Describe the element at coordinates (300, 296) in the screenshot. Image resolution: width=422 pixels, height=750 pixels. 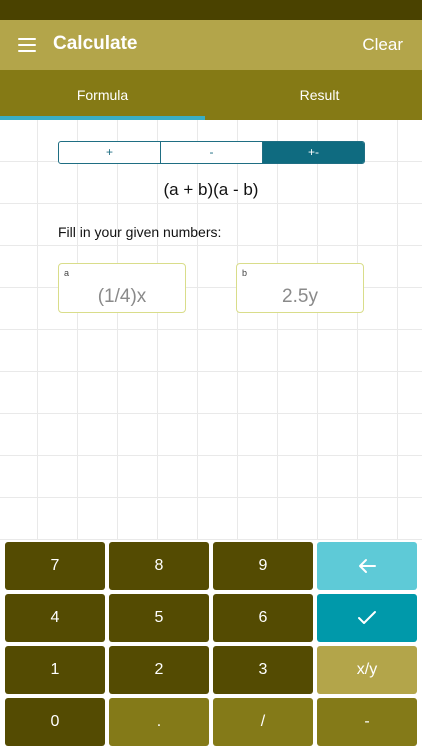
I see `input-b-value: 2.5y` at that location.